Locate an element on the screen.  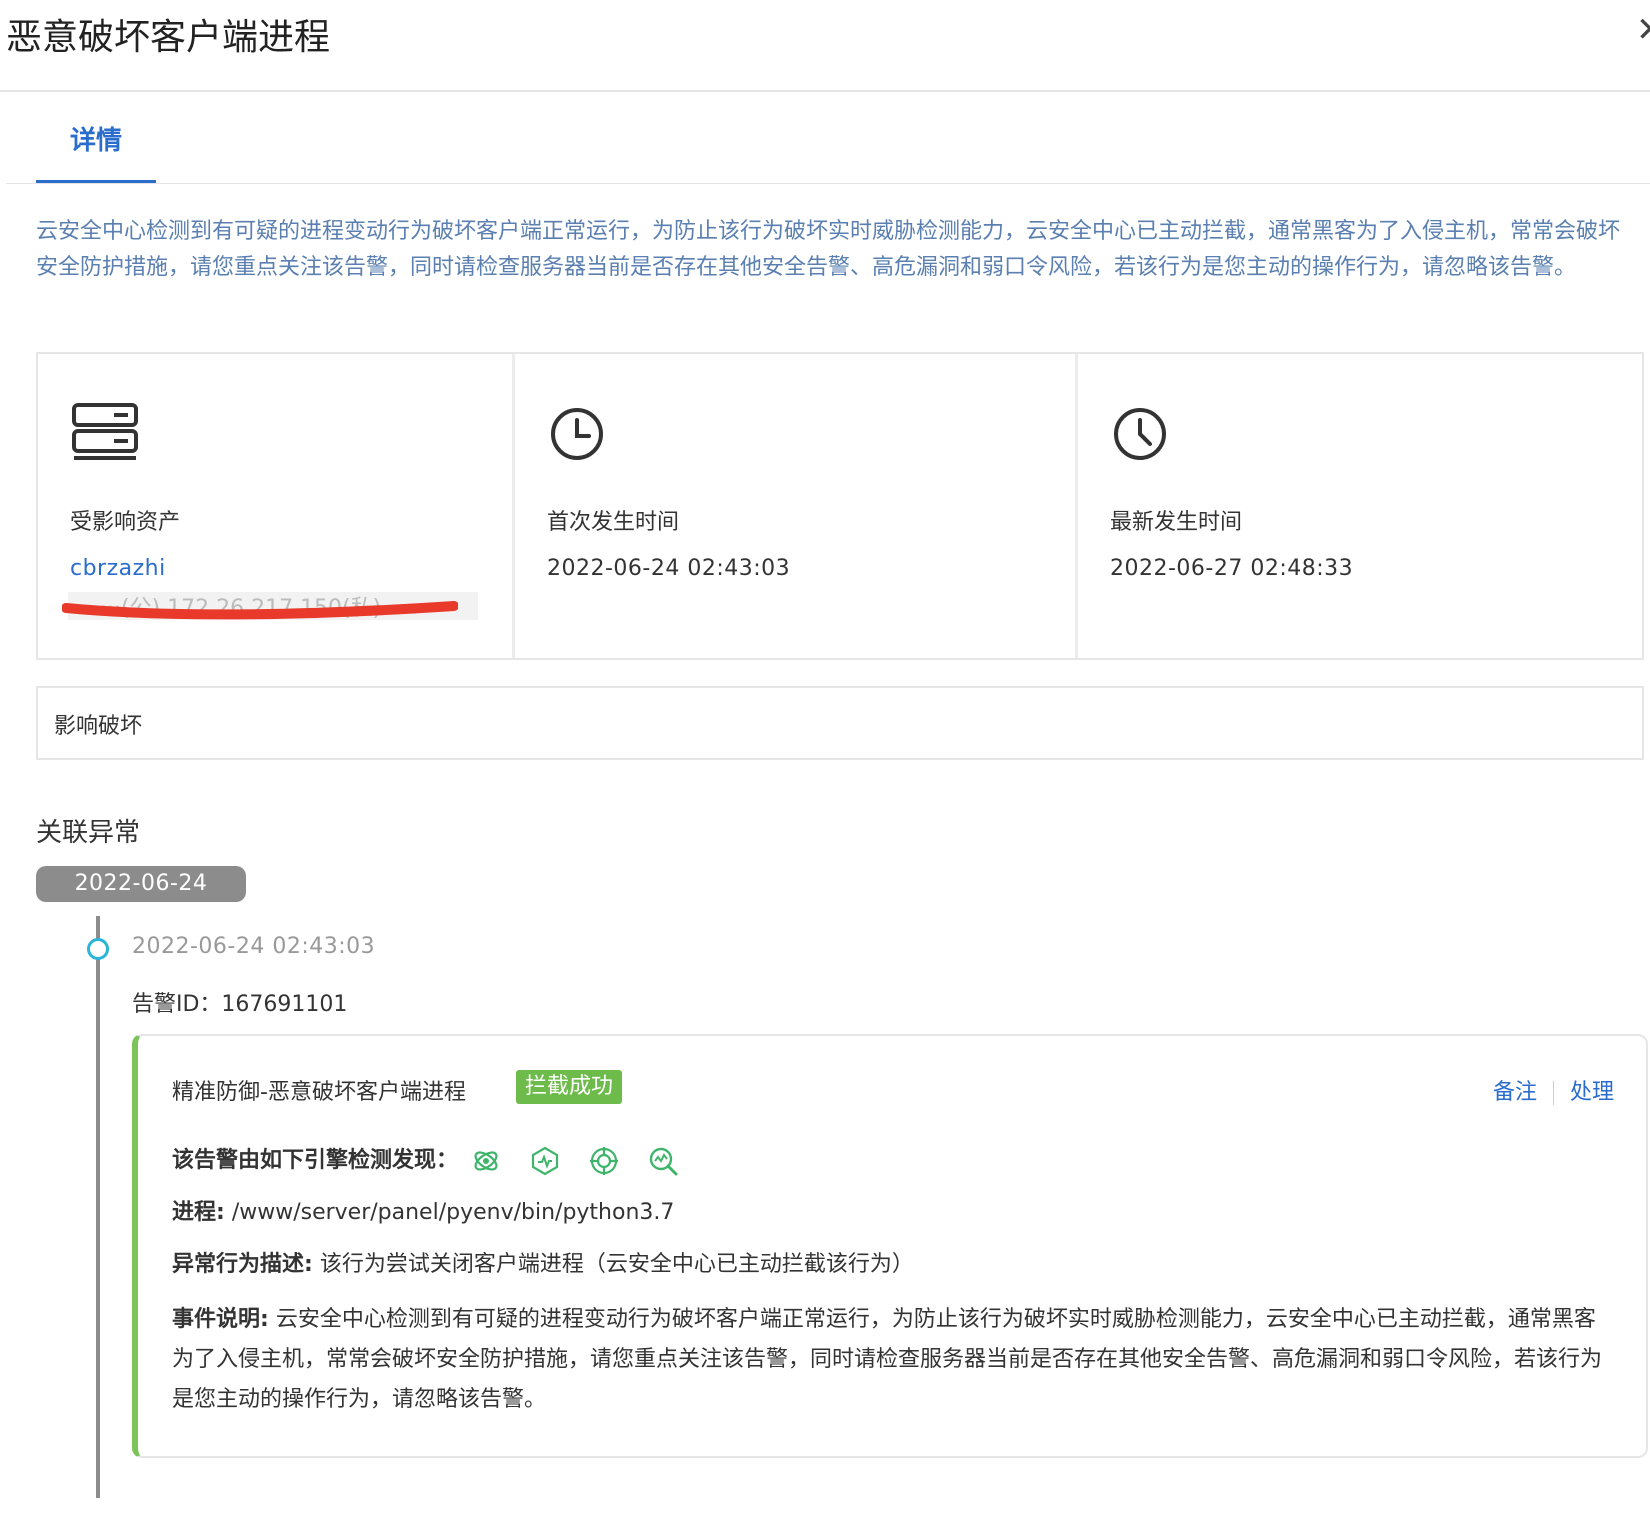
process-label: 进程: is located at coordinates (198, 1212).